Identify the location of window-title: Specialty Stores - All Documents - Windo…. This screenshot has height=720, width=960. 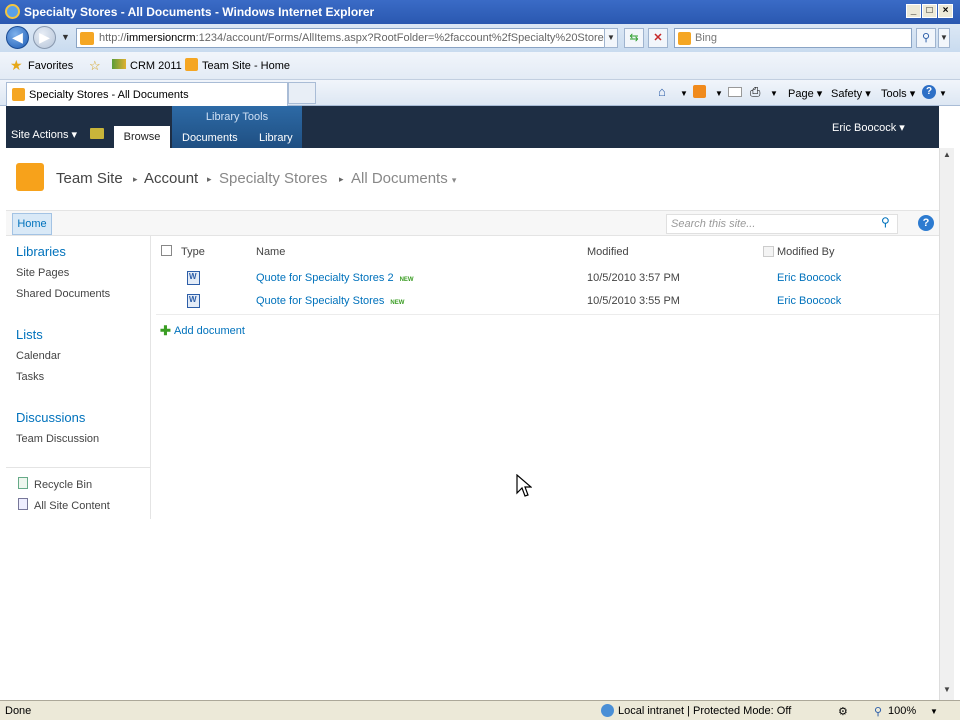
(199, 12).